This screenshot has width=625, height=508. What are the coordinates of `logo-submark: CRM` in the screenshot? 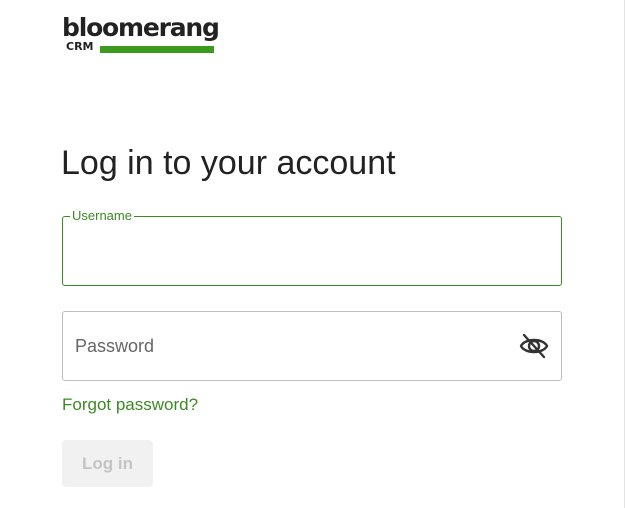 It's located at (80, 46).